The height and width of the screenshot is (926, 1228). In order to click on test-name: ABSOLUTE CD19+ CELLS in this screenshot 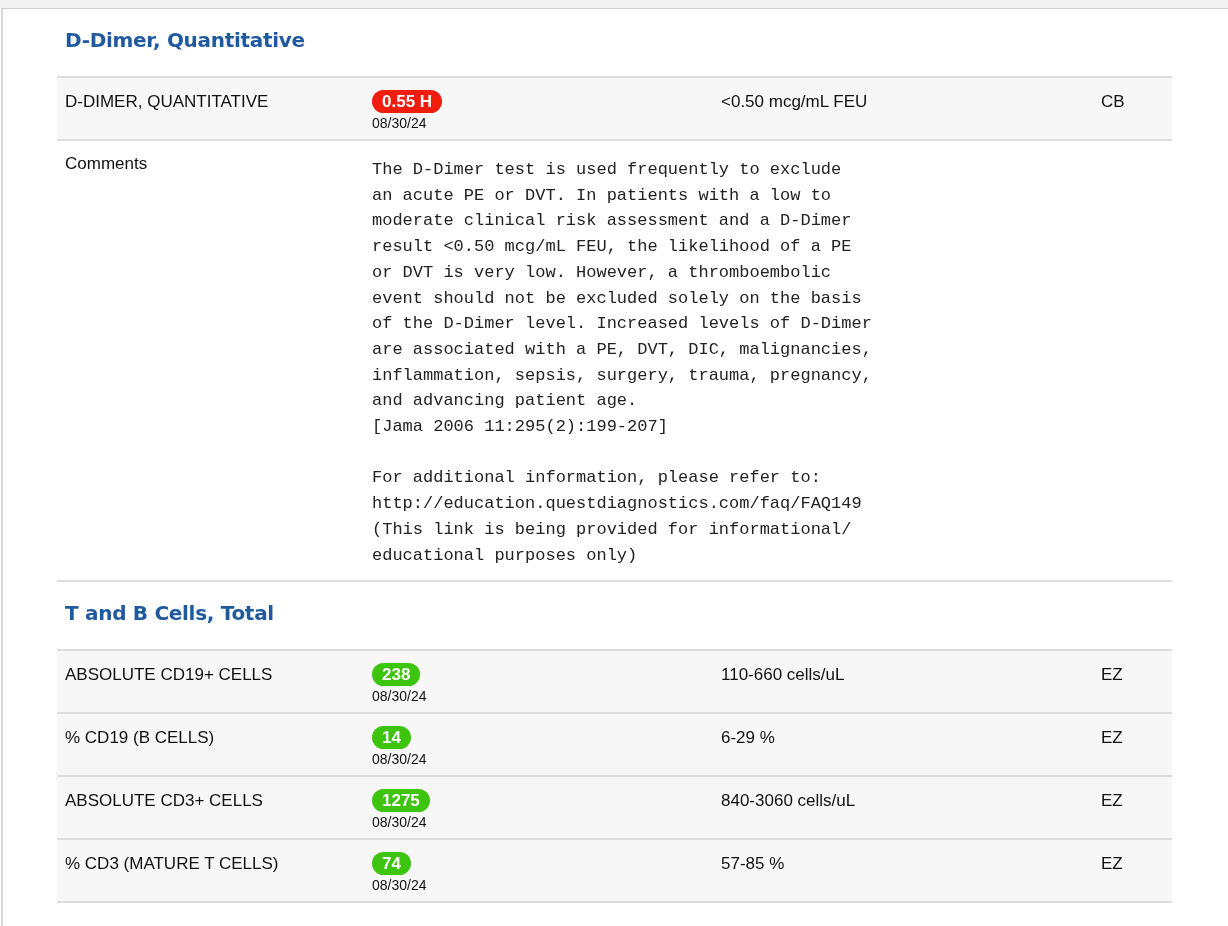, I will do `click(169, 675)`.